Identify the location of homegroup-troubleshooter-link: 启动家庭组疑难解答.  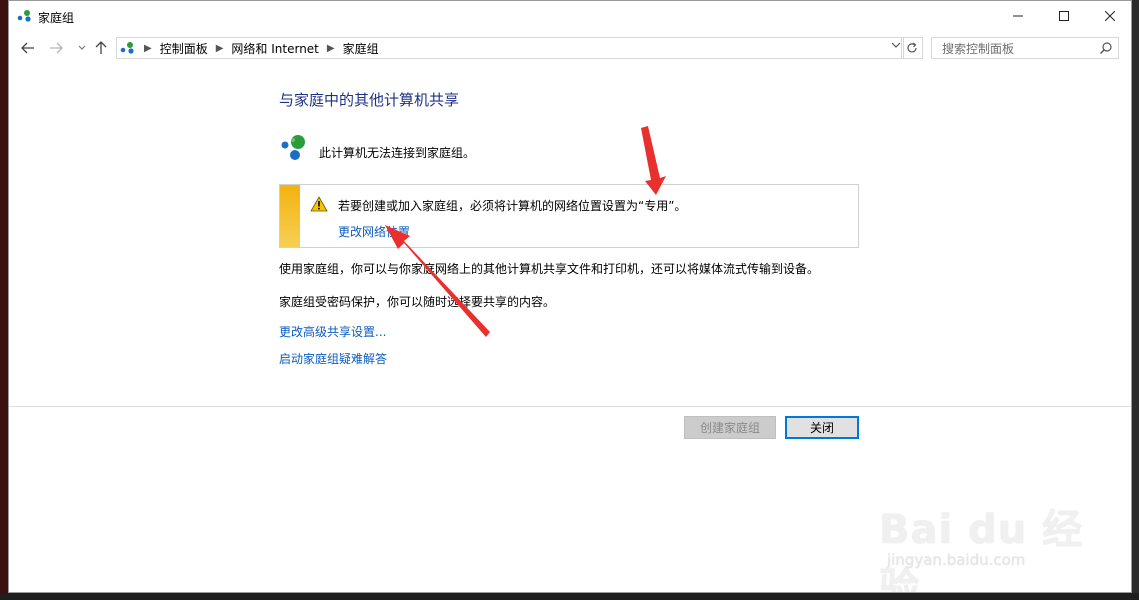
(333, 358).